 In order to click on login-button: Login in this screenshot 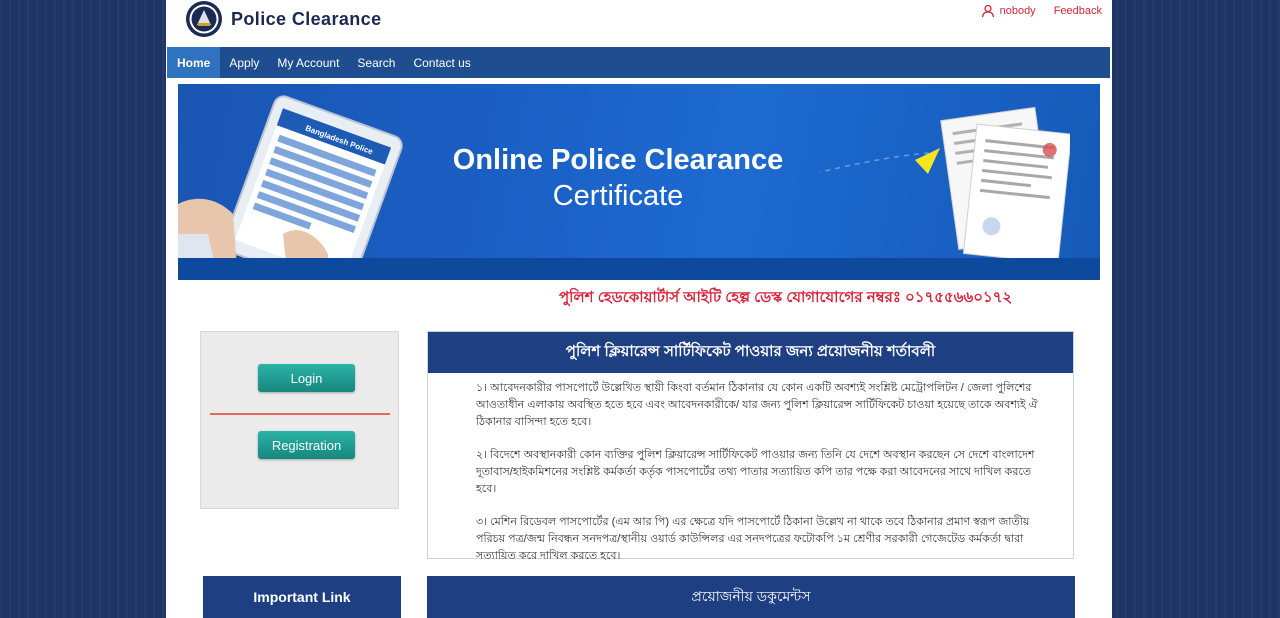, I will do `click(306, 378)`.